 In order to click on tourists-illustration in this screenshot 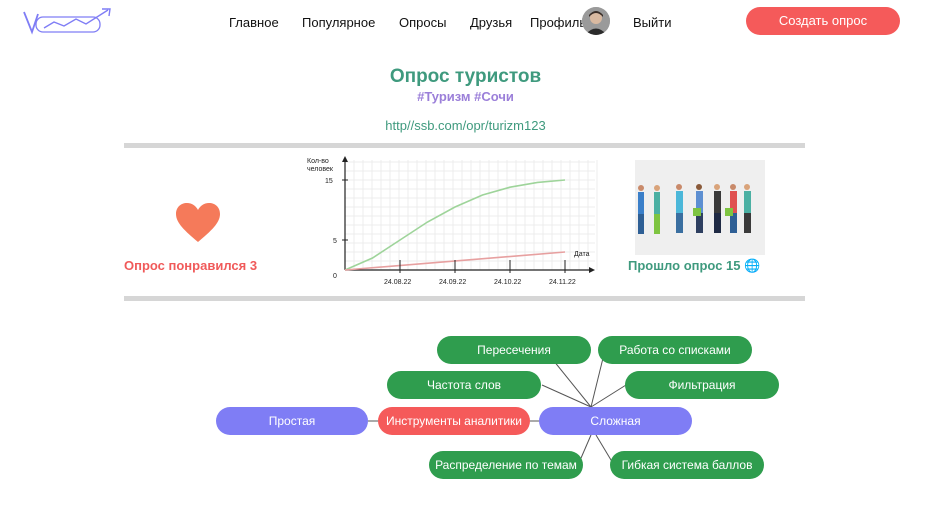, I will do `click(700, 207)`.